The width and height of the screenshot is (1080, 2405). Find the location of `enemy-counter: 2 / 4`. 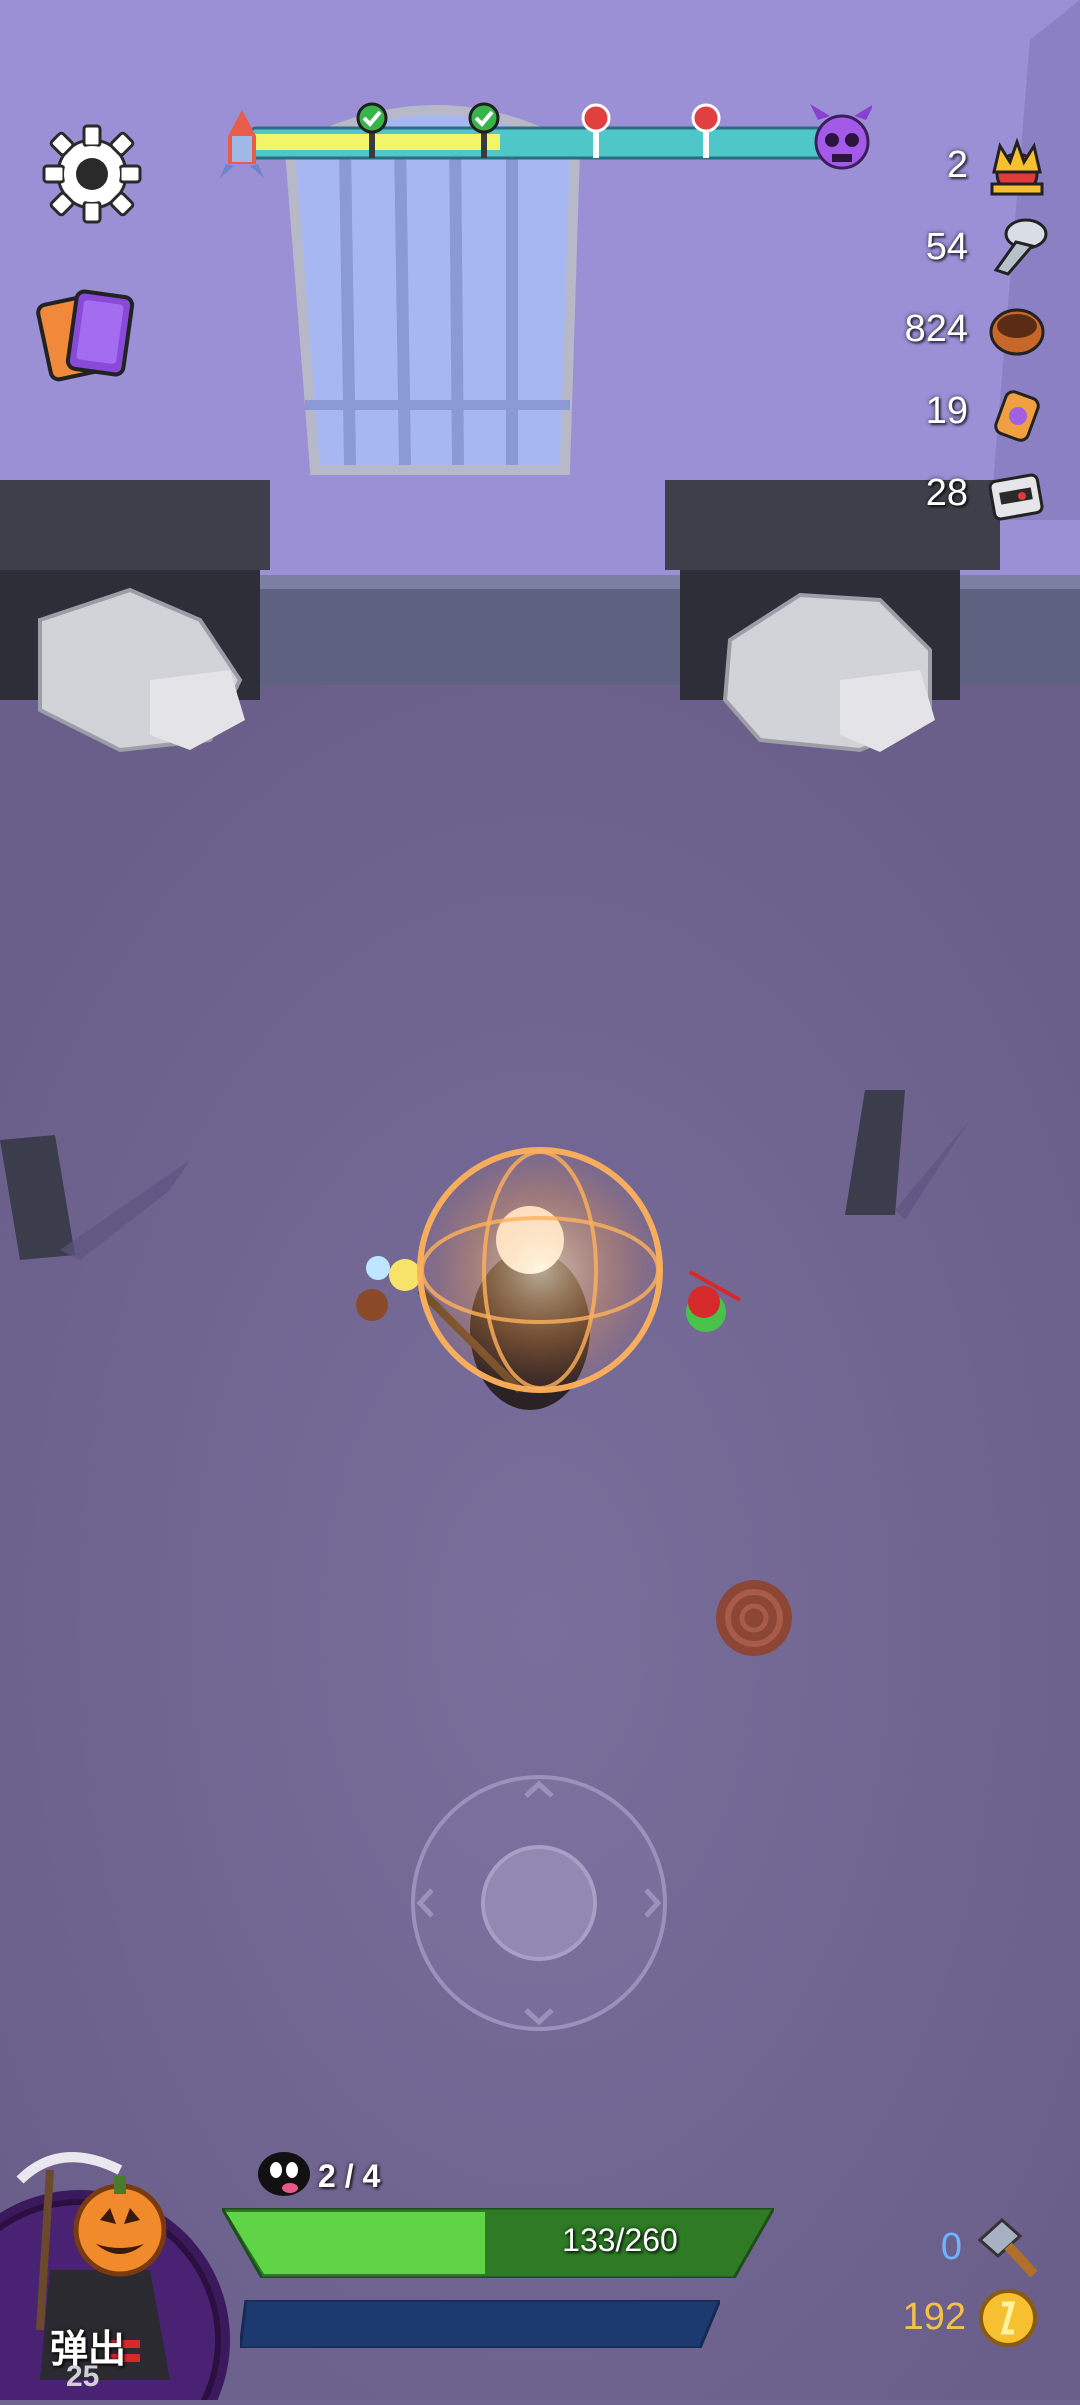

enemy-counter: 2 / 4 is located at coordinates (336, 2177).